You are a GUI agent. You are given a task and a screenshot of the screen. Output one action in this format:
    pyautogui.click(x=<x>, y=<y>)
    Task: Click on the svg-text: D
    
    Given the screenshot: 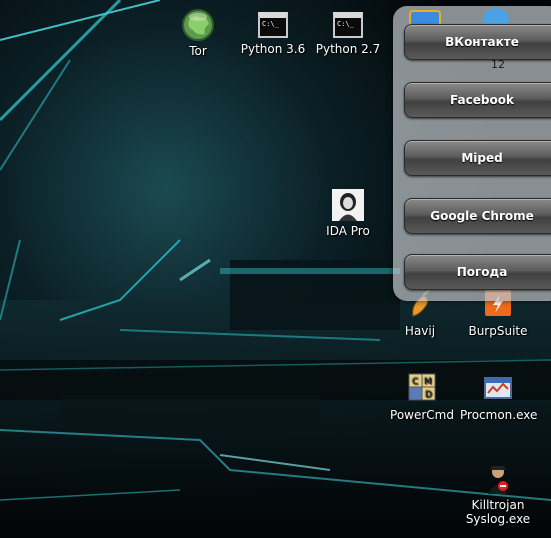 What is the action you would take?
    pyautogui.click(x=428, y=395)
    